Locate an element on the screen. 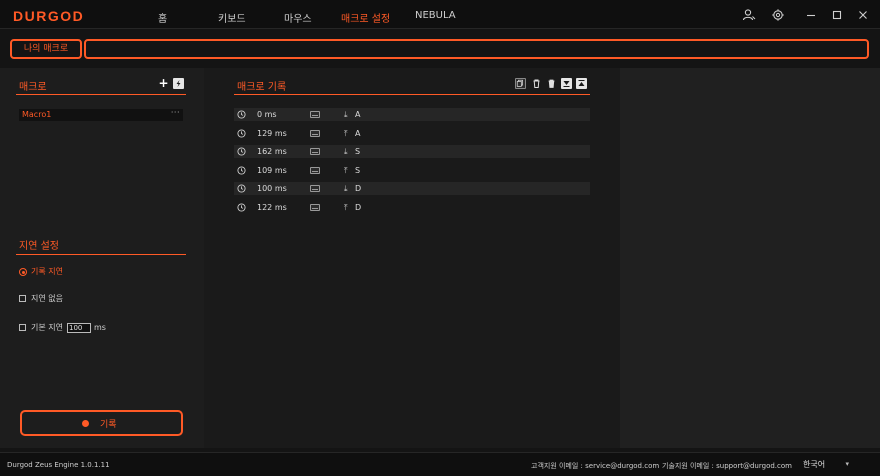  nav-macro-settings: 매크로 설정 is located at coordinates (365, 17).